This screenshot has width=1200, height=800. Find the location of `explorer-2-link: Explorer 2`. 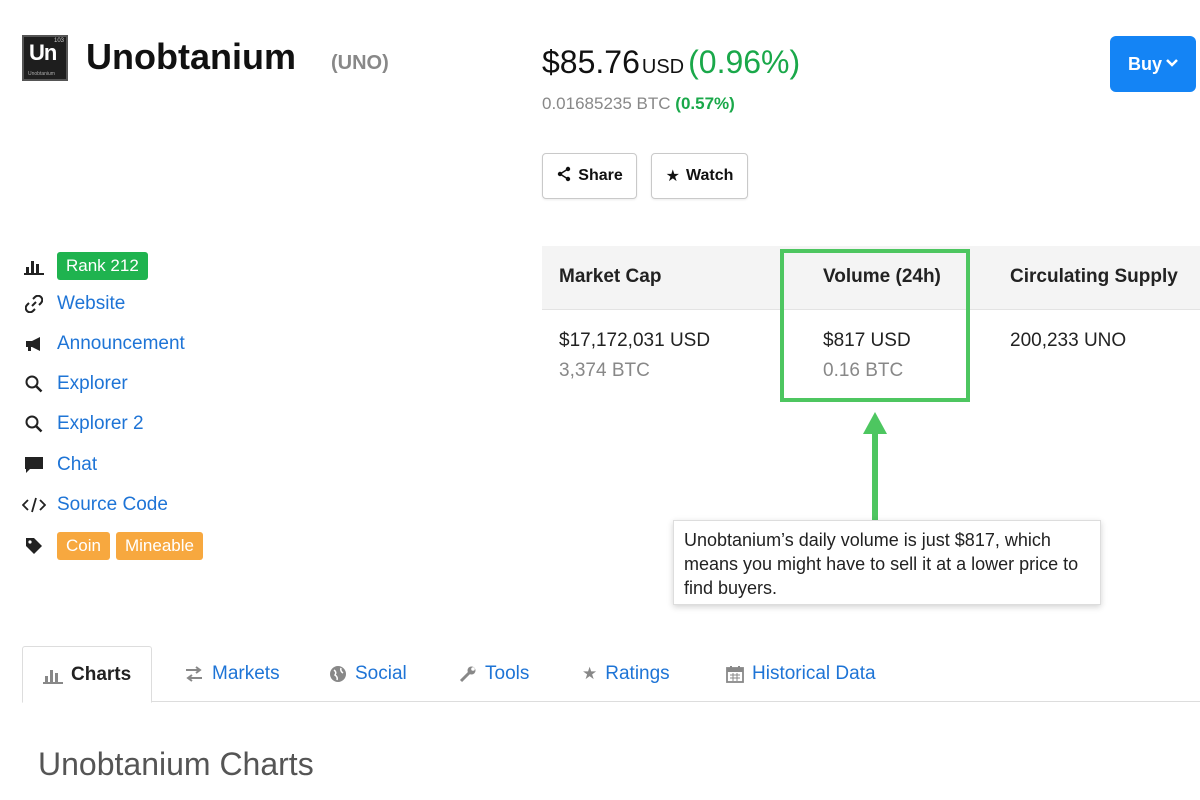

explorer-2-link: Explorer 2 is located at coordinates (100, 424).